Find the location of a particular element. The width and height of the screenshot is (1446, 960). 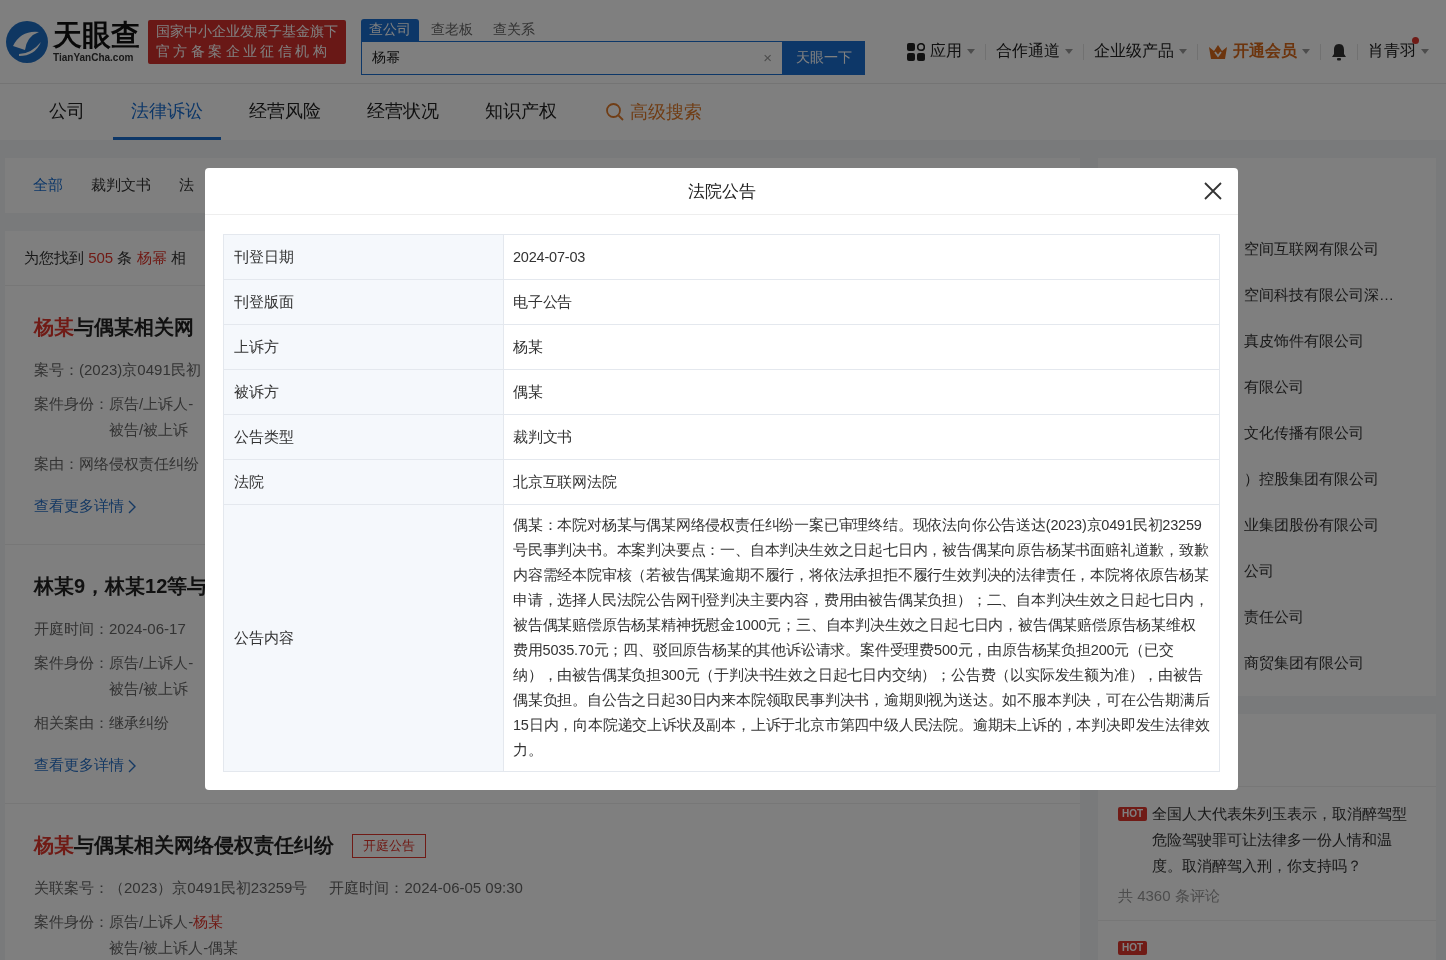

menu-item: 应用 is located at coordinates (946, 51).